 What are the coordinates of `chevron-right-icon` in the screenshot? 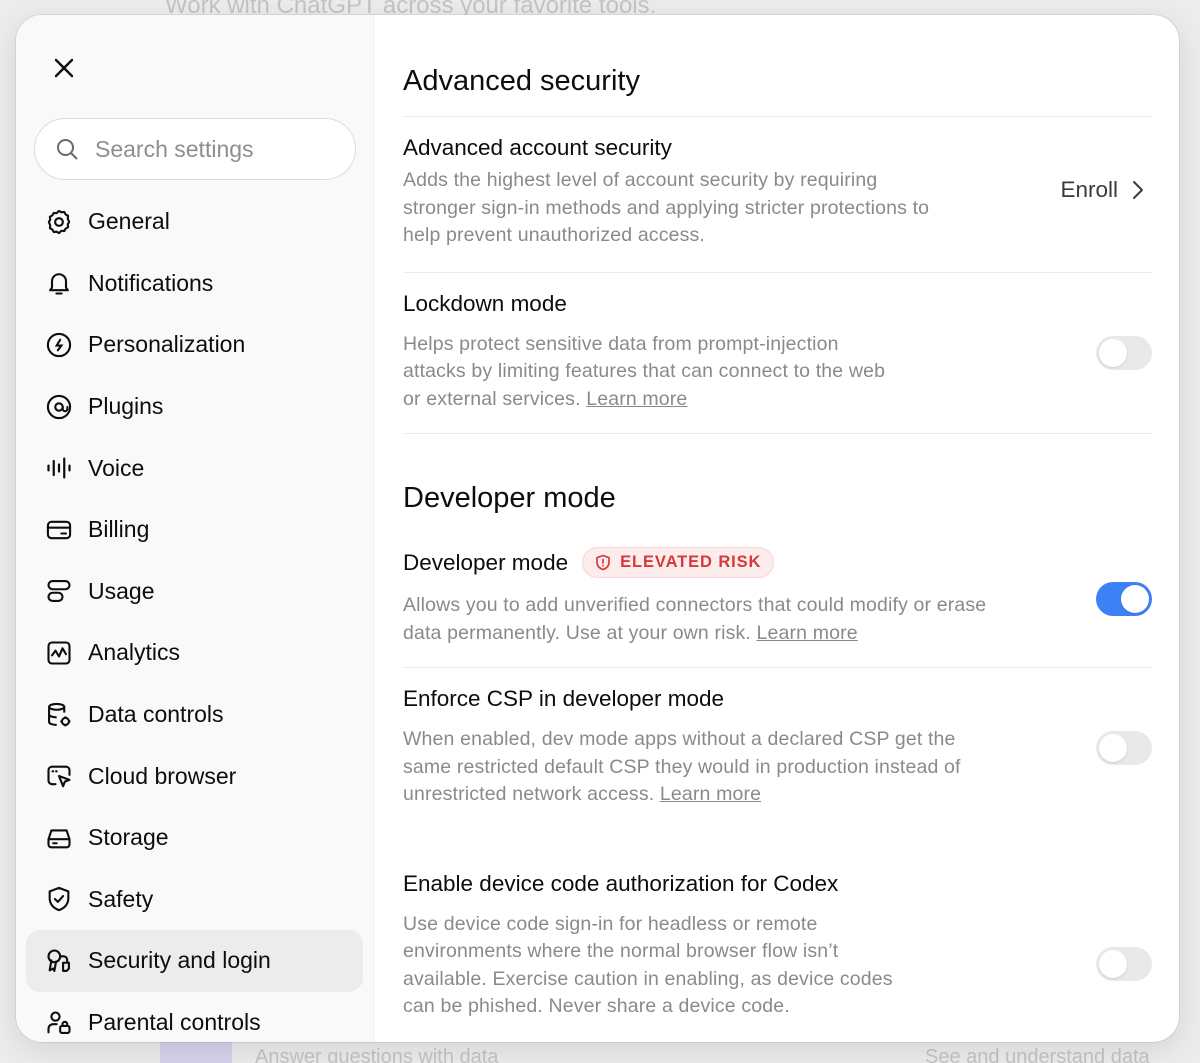 It's located at (1138, 190).